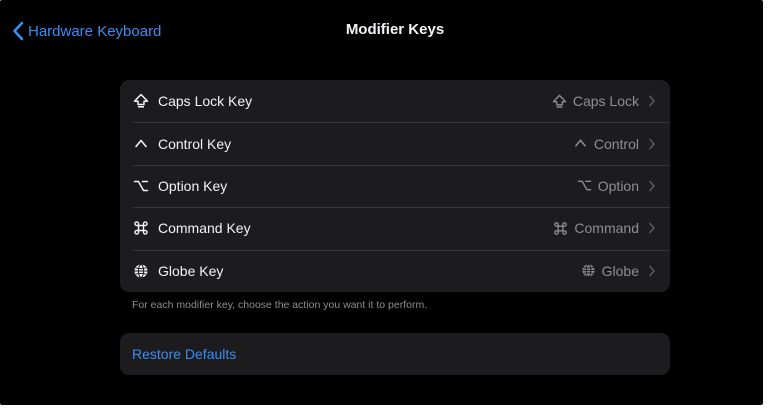  I want to click on caps-lock-key-value-text: Caps Lock, so click(605, 101).